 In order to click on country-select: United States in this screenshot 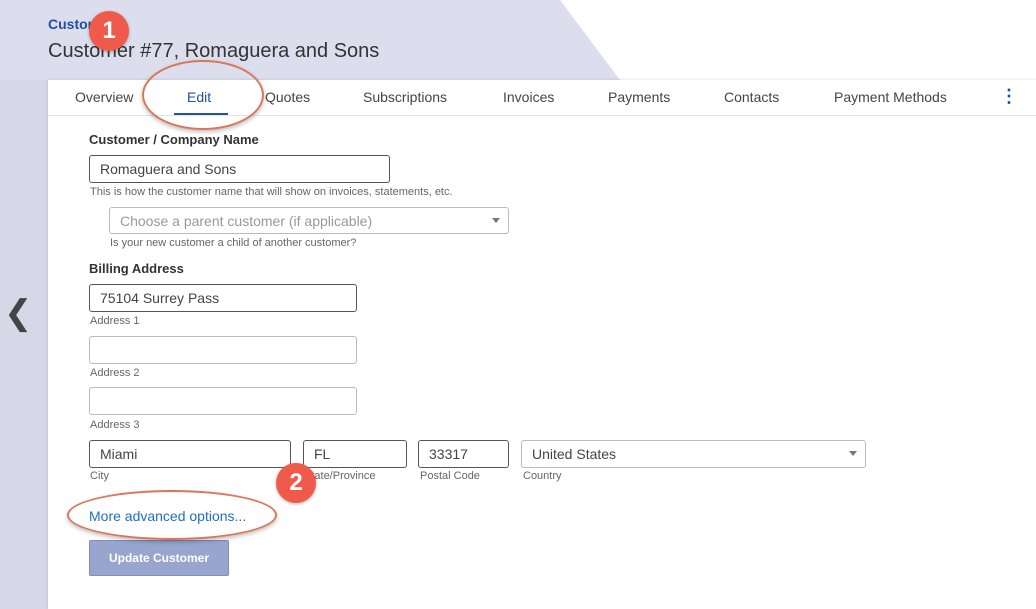, I will do `click(693, 454)`.